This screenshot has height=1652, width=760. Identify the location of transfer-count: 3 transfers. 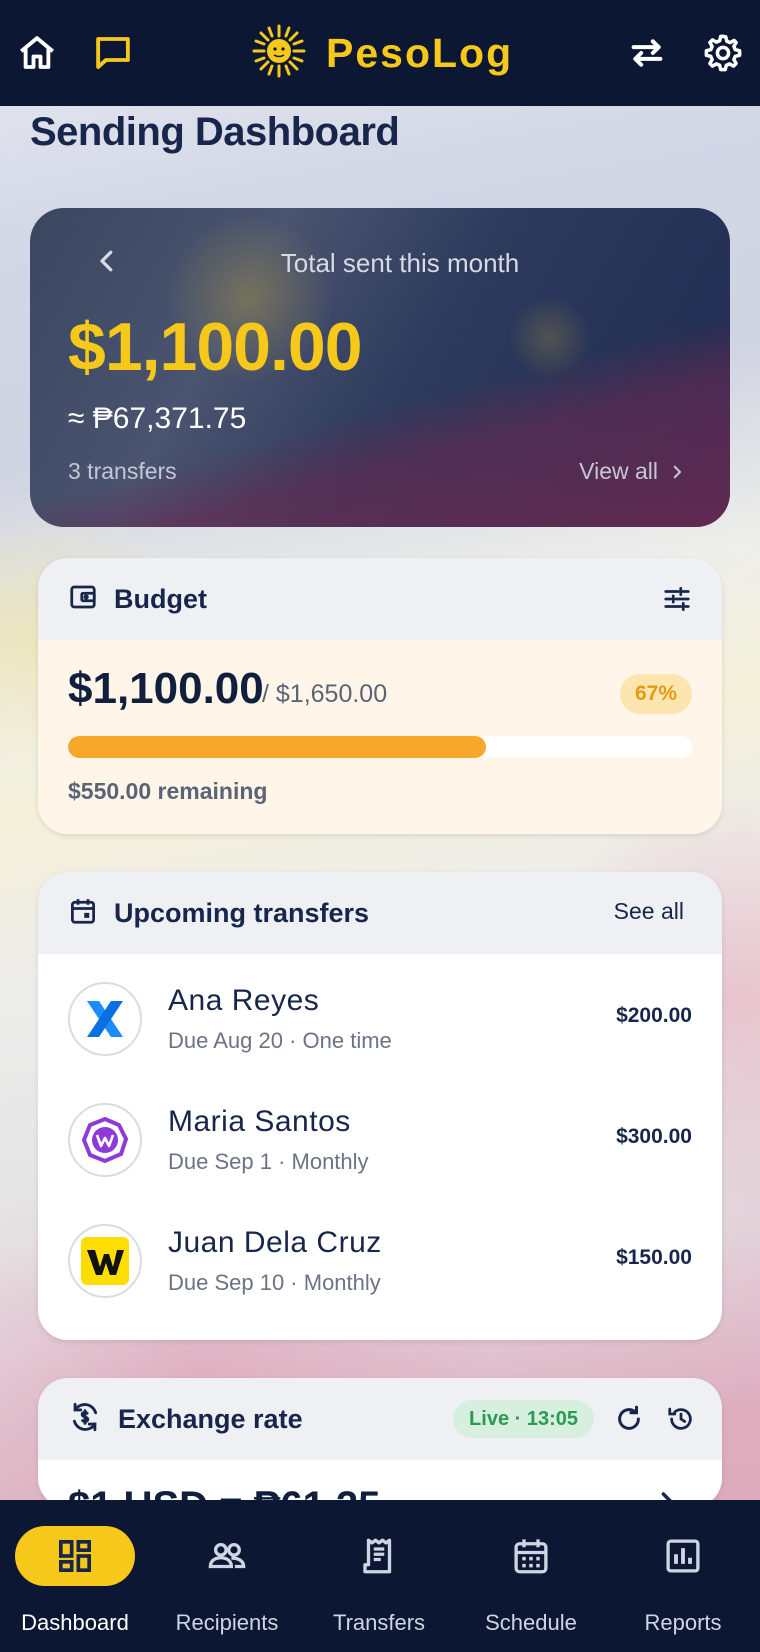
(122, 471).